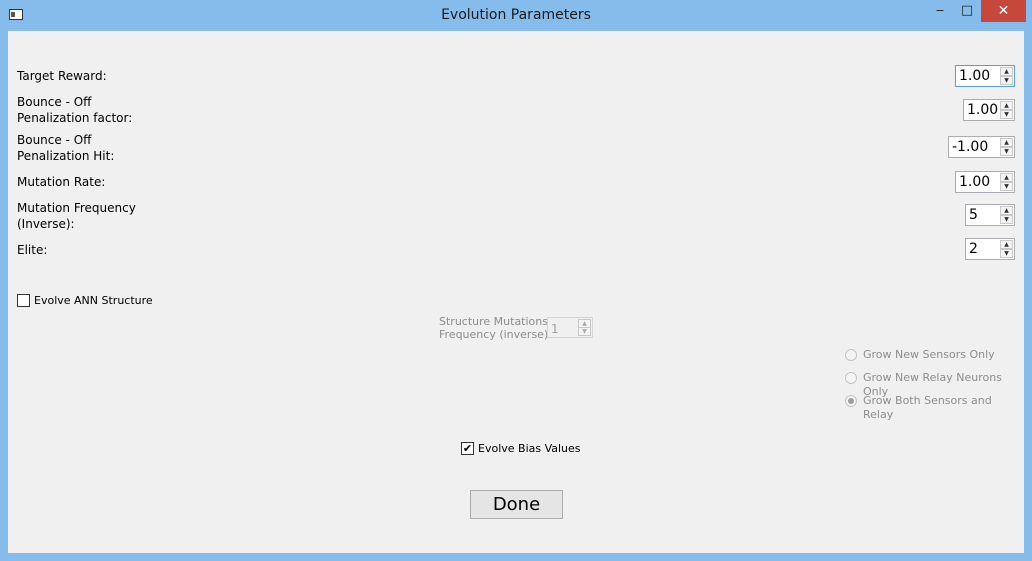 Image resolution: width=1032 pixels, height=561 pixels. Describe the element at coordinates (851, 401) in the screenshot. I see `grow-both-radio` at that location.